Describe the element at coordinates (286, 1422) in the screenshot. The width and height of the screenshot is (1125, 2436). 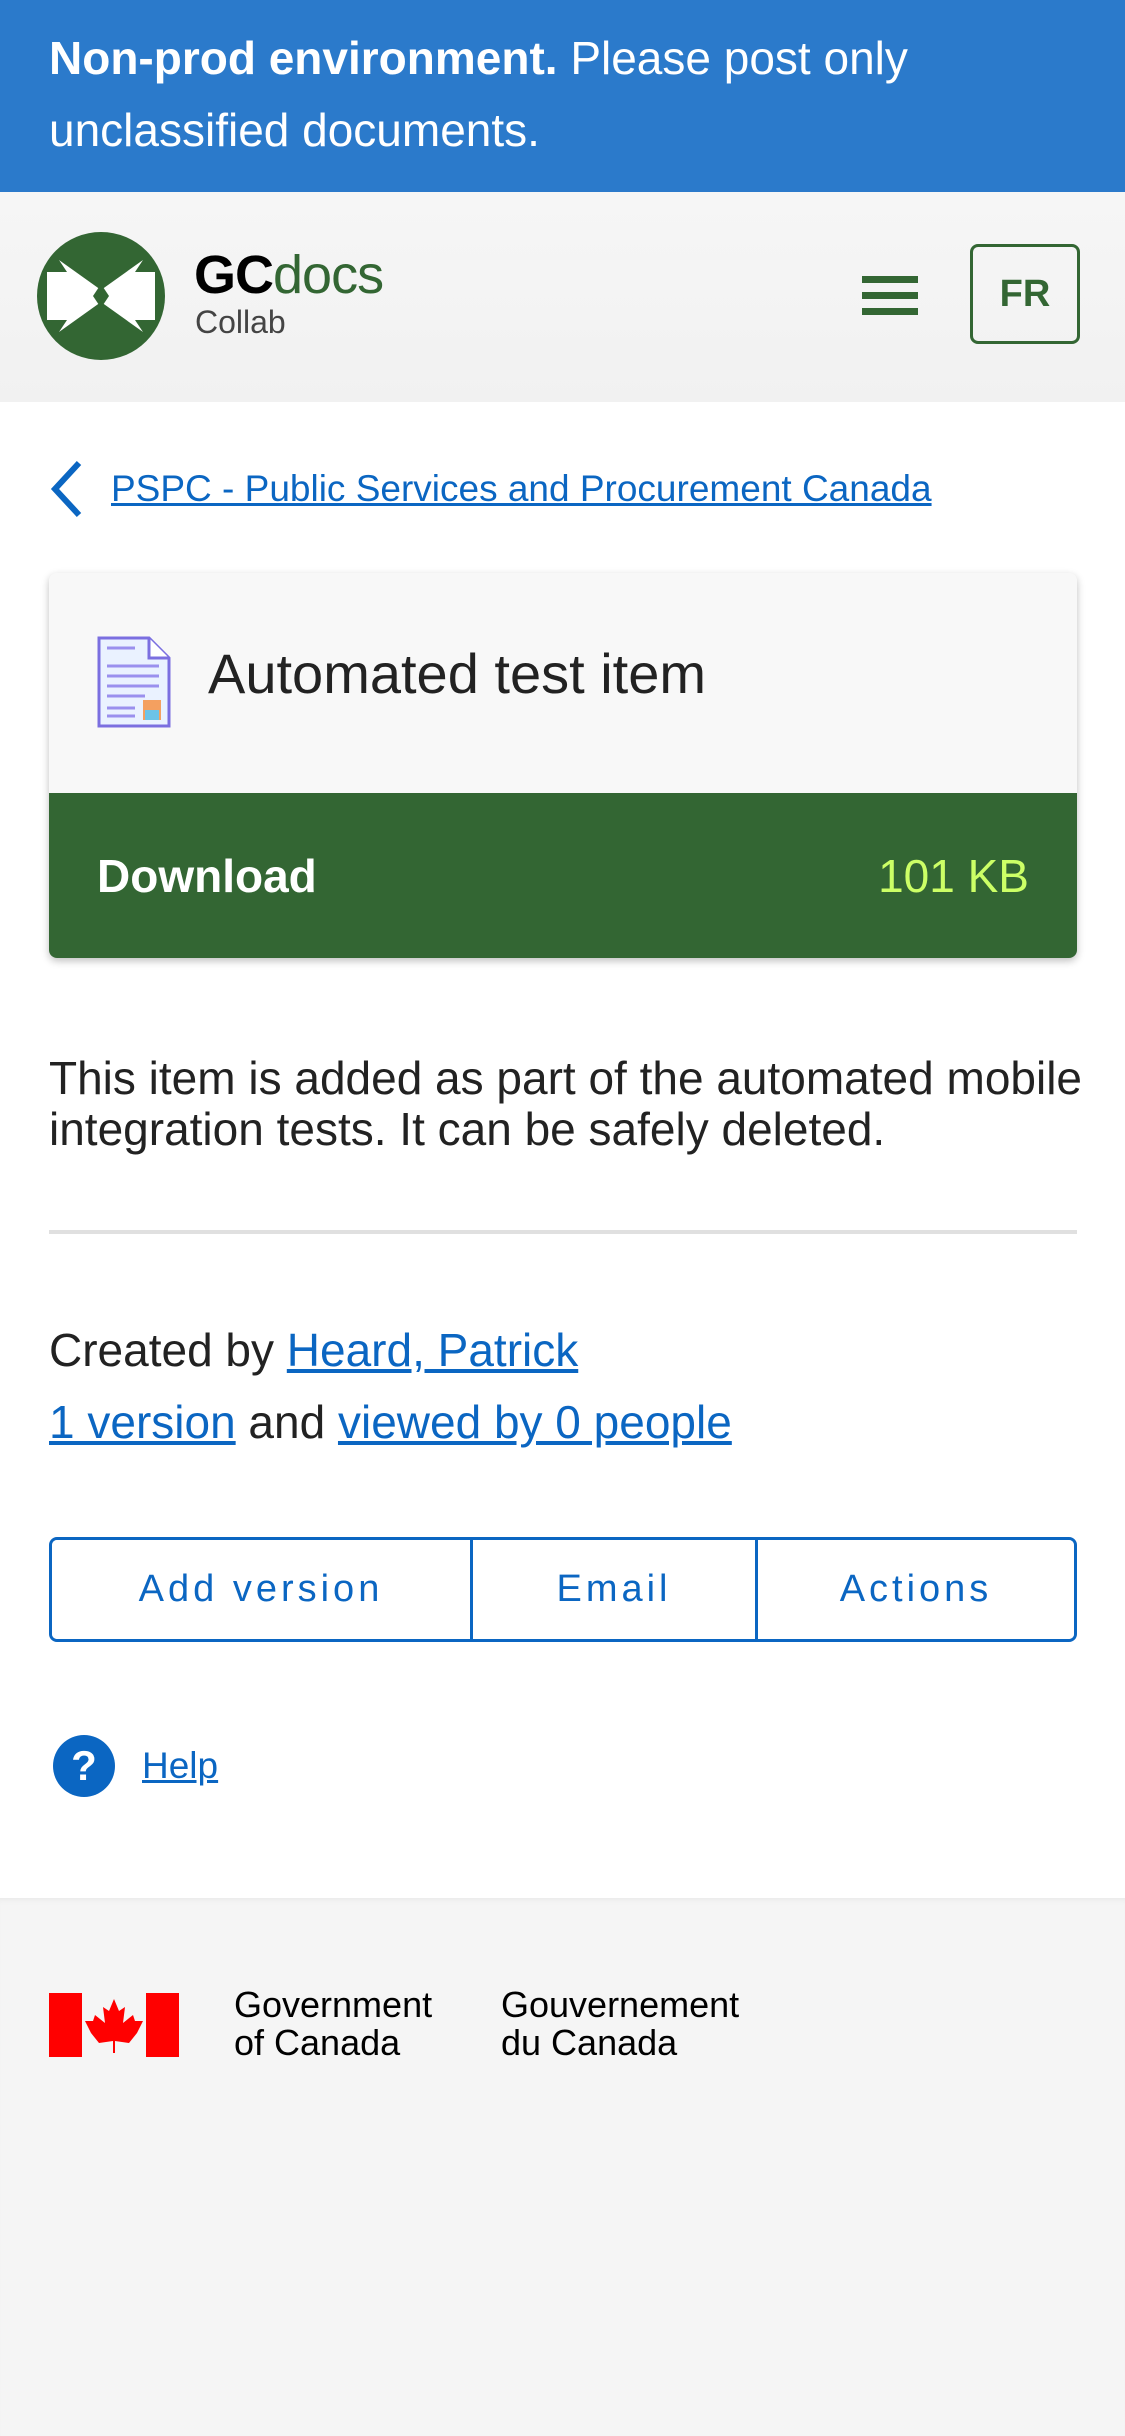
I see `and-text: and` at that location.